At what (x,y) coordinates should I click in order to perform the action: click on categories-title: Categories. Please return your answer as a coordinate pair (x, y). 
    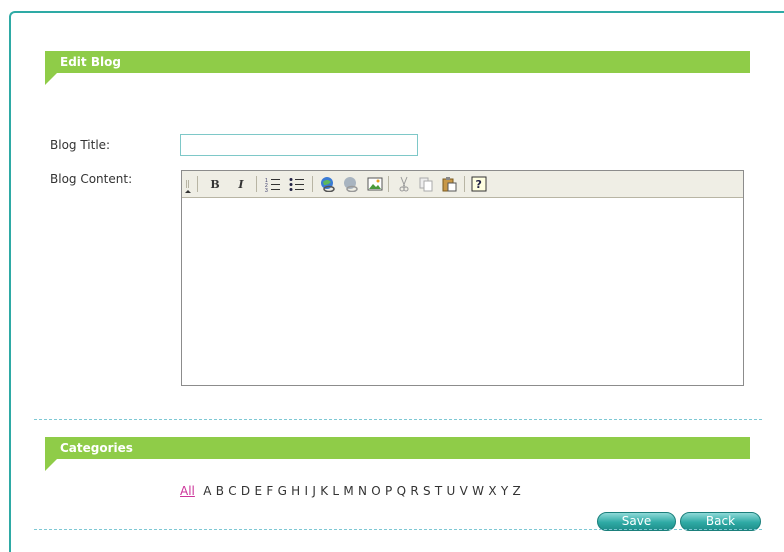
    Looking at the image, I should click on (96, 448).